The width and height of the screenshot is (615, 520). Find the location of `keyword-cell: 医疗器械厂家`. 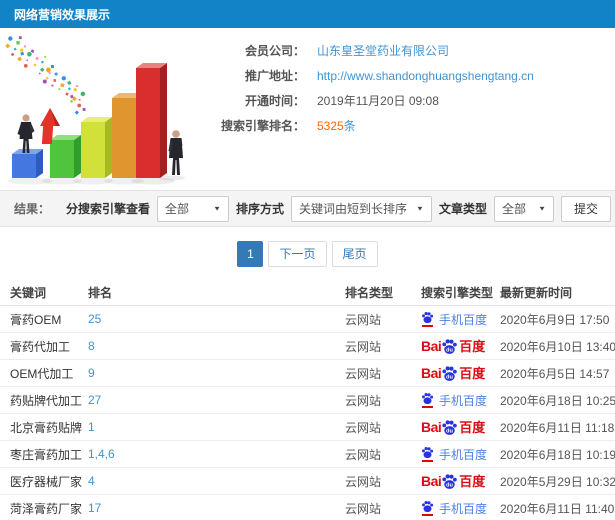

keyword-cell: 医疗器械厂家 is located at coordinates (46, 481).